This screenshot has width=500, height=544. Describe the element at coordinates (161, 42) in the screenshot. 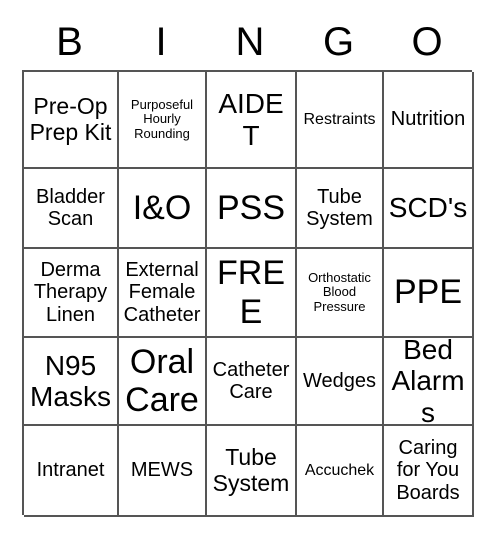

I see `bingo-header-letter-i: I` at that location.